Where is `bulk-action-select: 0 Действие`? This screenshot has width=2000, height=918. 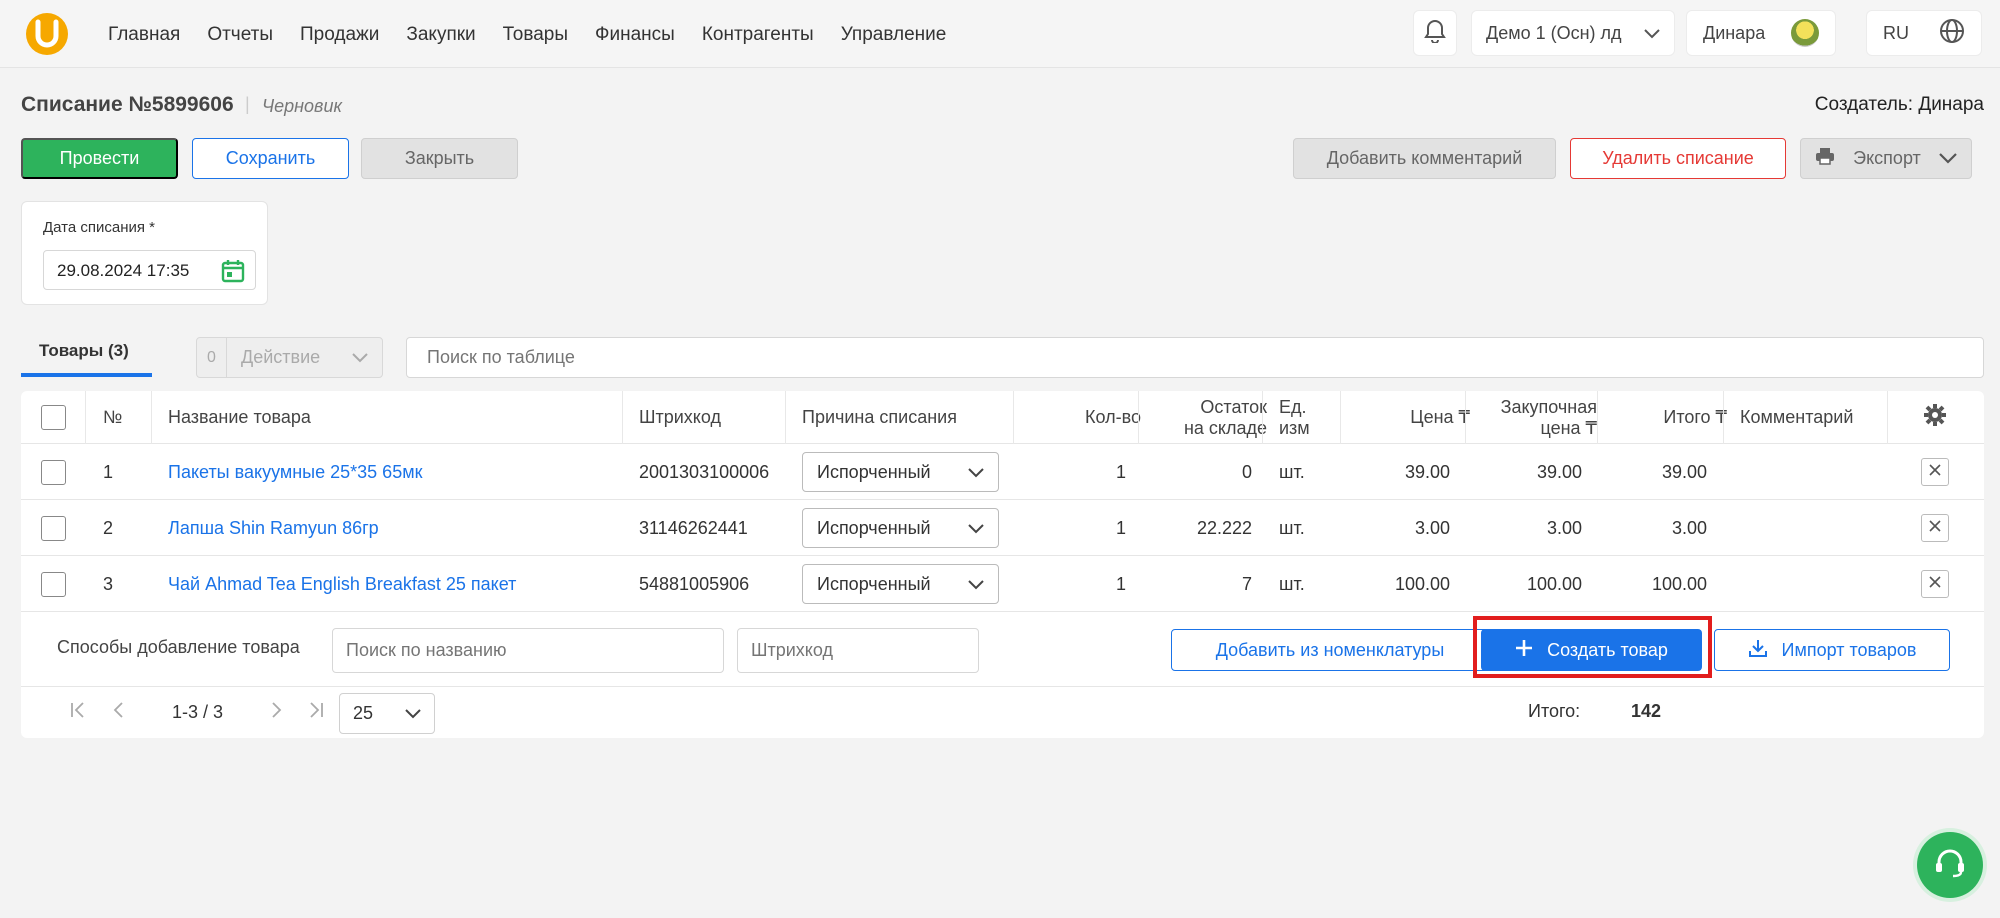 bulk-action-select: 0 Действие is located at coordinates (289, 357).